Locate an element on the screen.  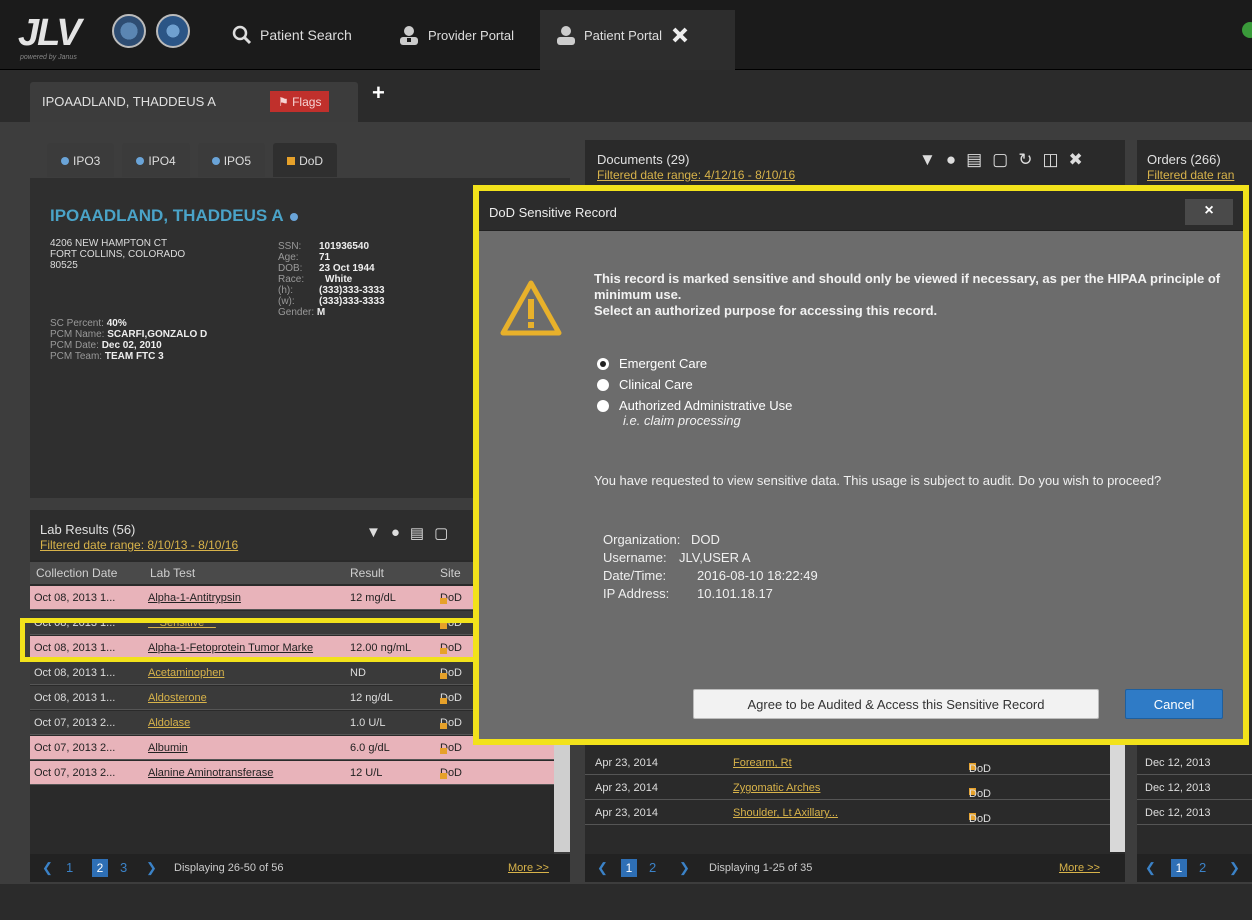
bottom-bar is located at coordinates (626, 902).